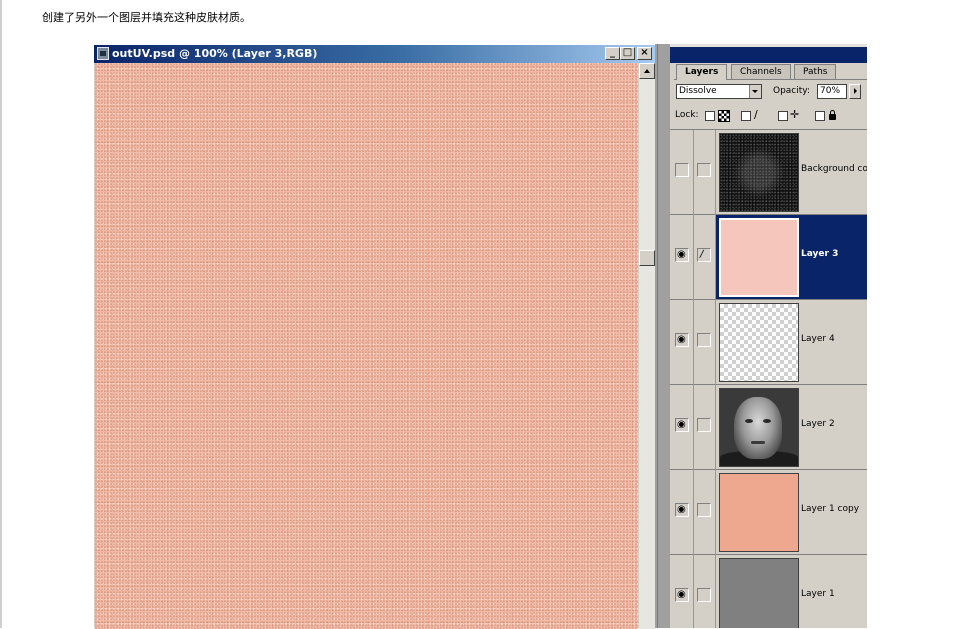  Describe the element at coordinates (710, 116) in the screenshot. I see `lock-transparency-checkbox` at that location.